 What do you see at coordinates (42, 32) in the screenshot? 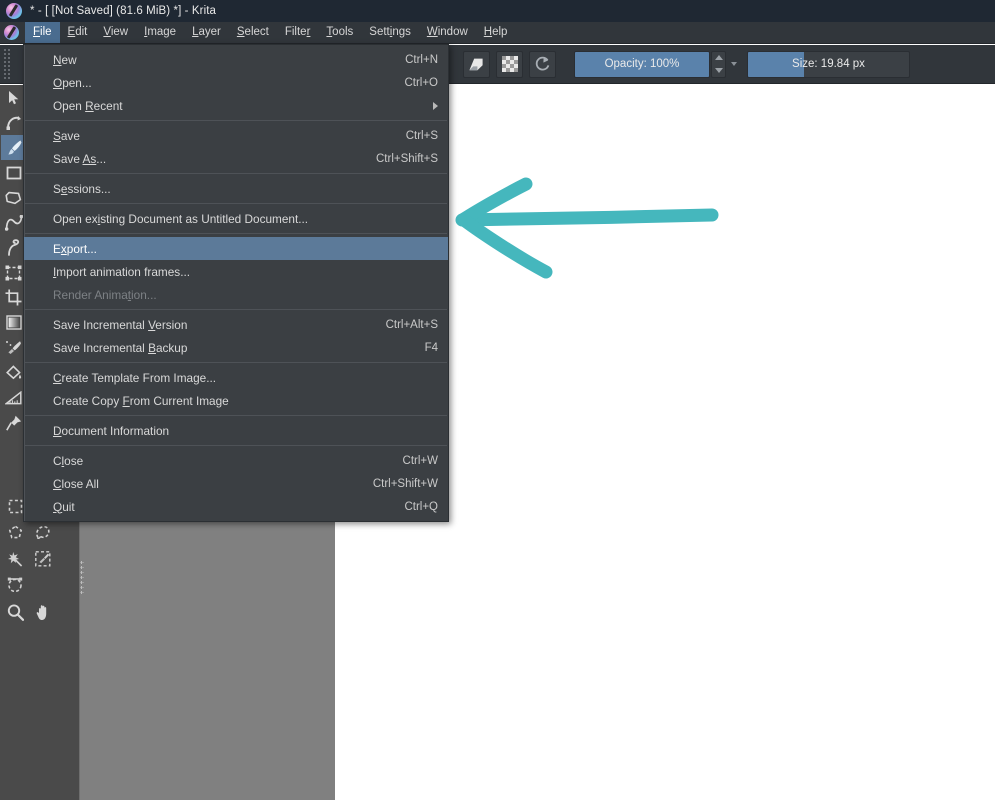
I see `menu-file: File` at bounding box center [42, 32].